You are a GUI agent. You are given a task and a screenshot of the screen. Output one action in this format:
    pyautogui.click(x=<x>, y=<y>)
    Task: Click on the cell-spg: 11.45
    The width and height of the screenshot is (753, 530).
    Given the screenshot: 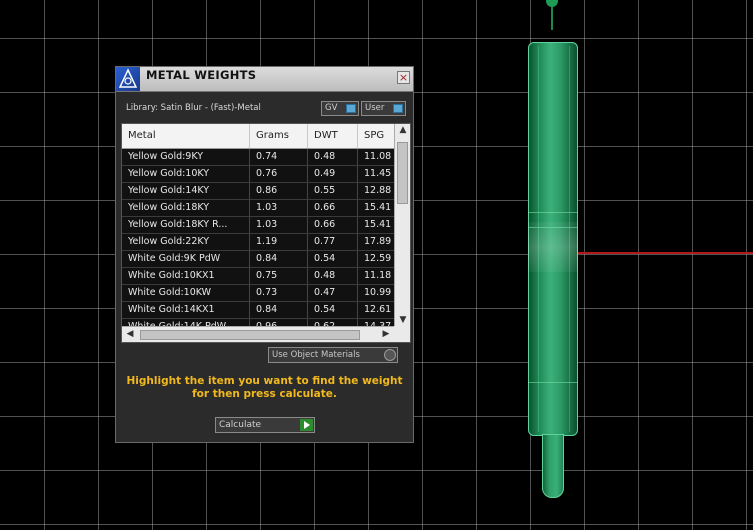 What is the action you would take?
    pyautogui.click(x=378, y=174)
    